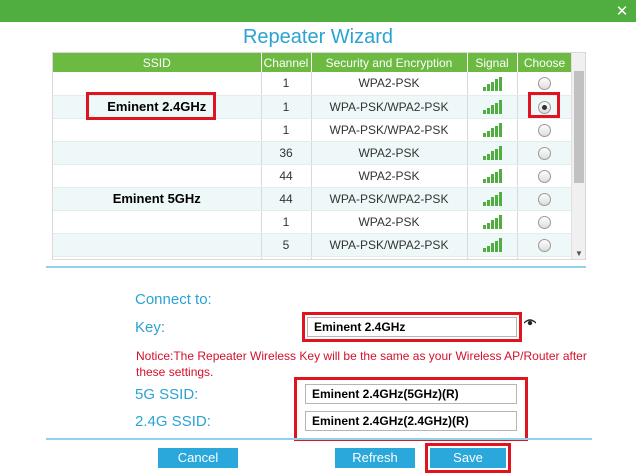  Describe the element at coordinates (389, 62) in the screenshot. I see `header-security: Security and Encryption` at that location.